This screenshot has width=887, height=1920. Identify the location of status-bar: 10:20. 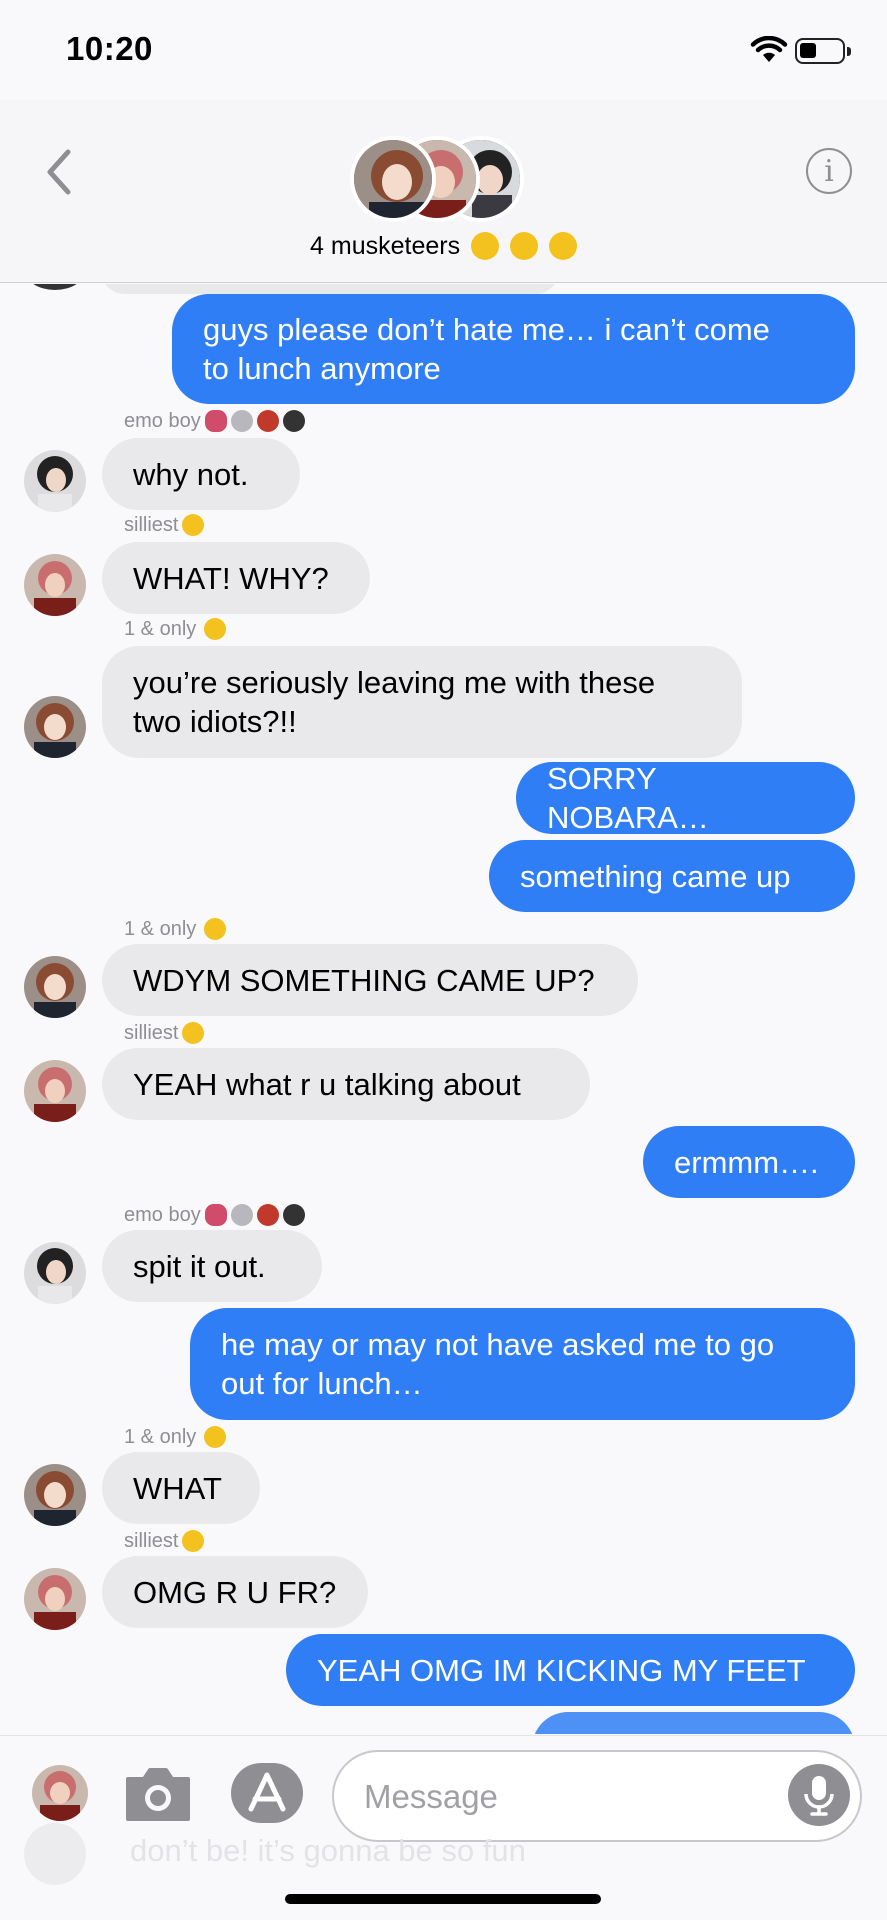
(443, 50).